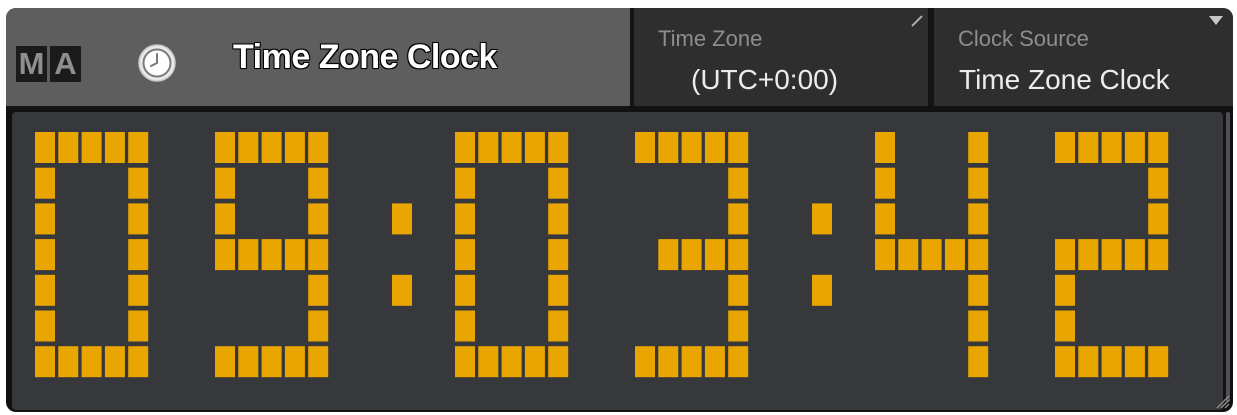 The height and width of the screenshot is (415, 1237). I want to click on time-zone-value: (UTC+0:00), so click(765, 79).